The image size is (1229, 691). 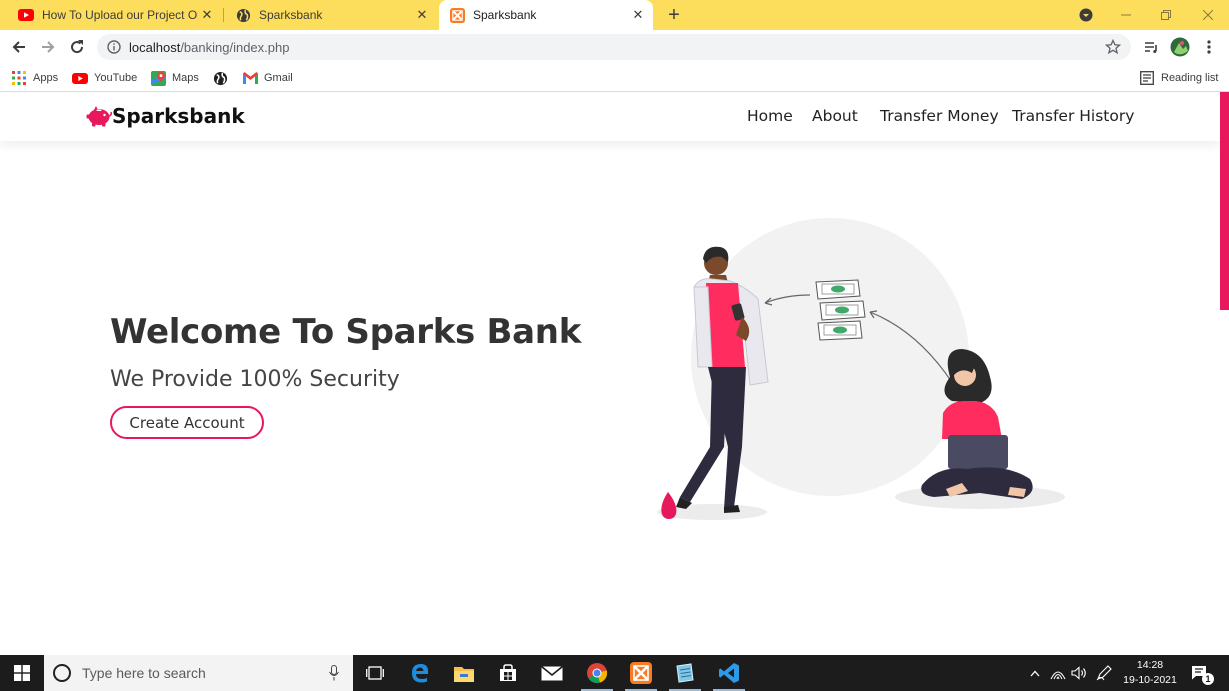 What do you see at coordinates (255, 379) in the screenshot?
I see `hero-subtitle: We Provide 100% Security` at bounding box center [255, 379].